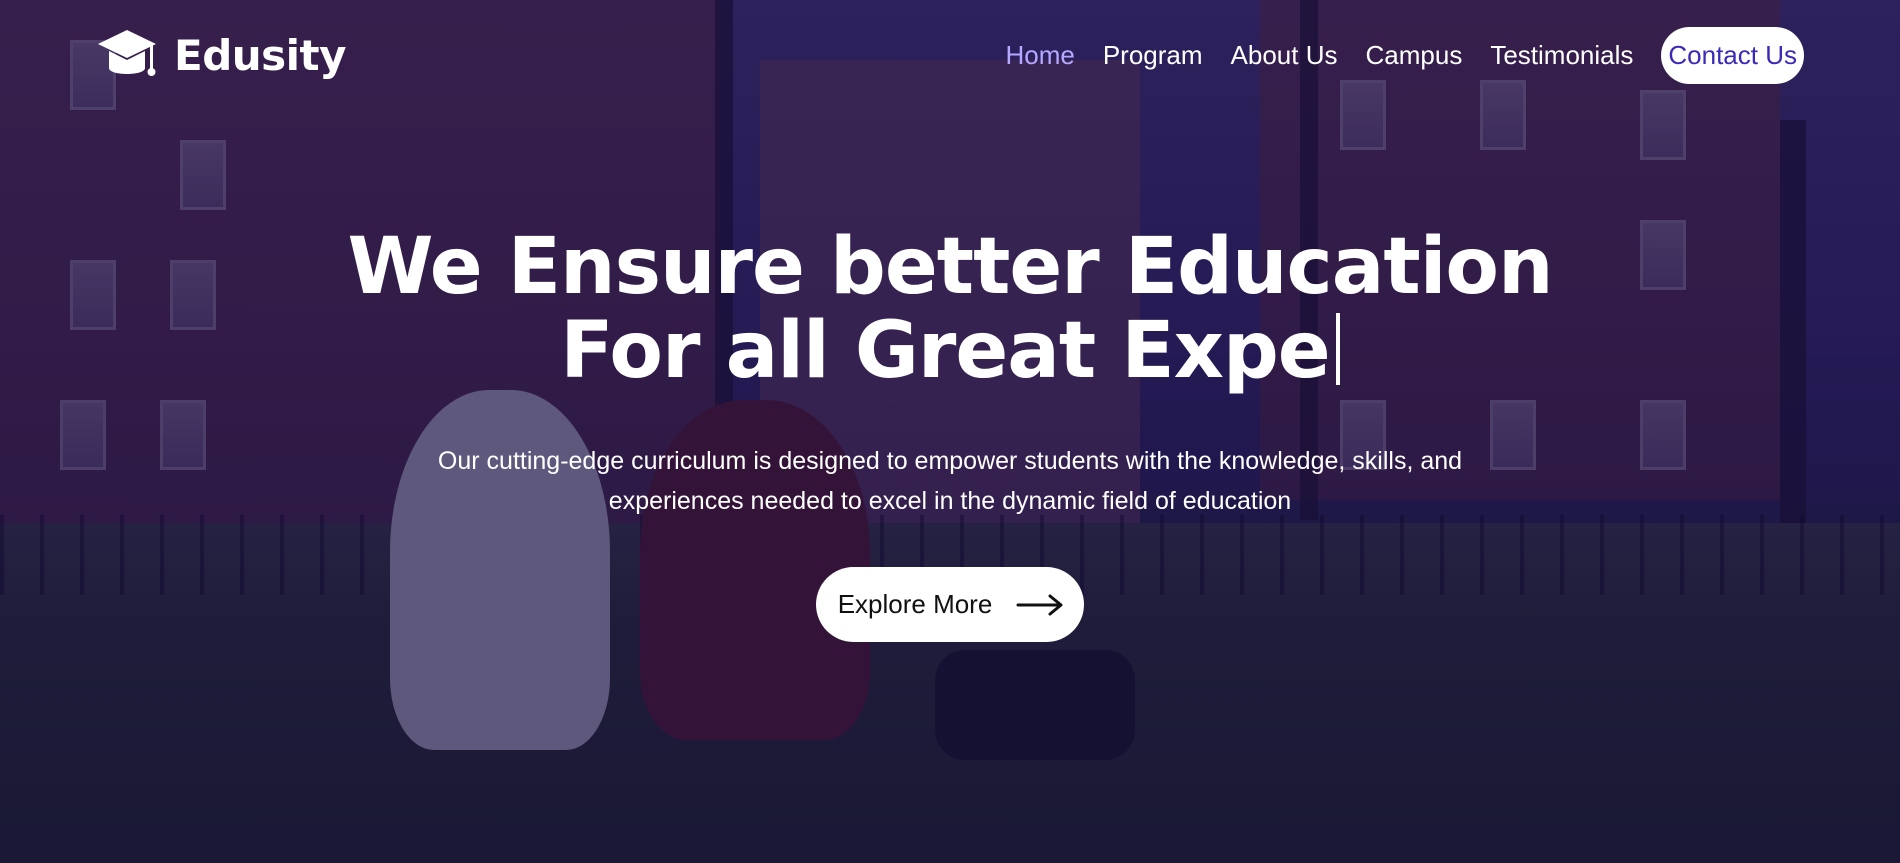 This screenshot has height=863, width=1900. What do you see at coordinates (945, 351) in the screenshot?
I see `hero-title-line-2: For all Great Expe` at bounding box center [945, 351].